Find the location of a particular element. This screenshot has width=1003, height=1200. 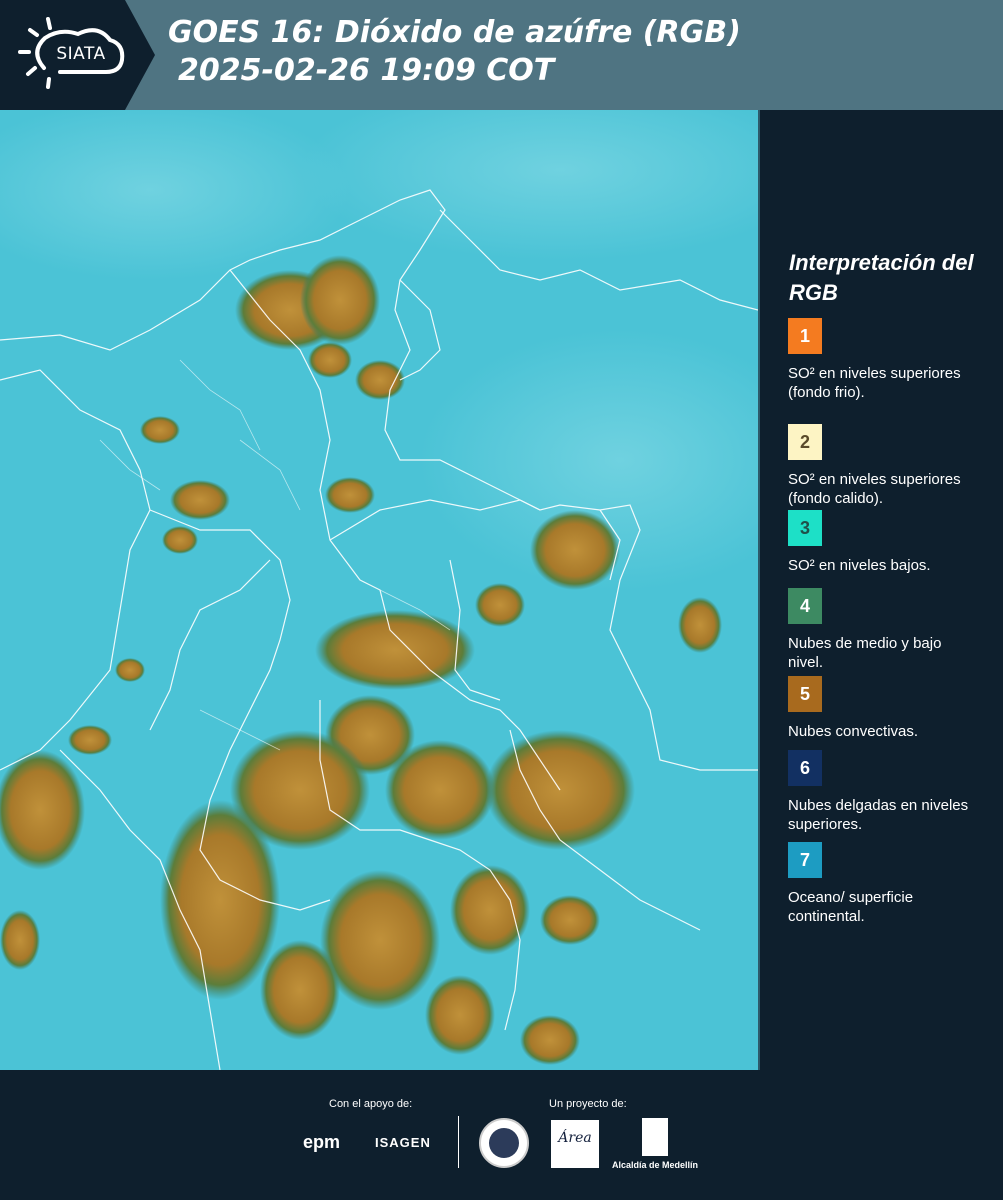

legend-title: Interpretación del RGB is located at coordinates (881, 277).